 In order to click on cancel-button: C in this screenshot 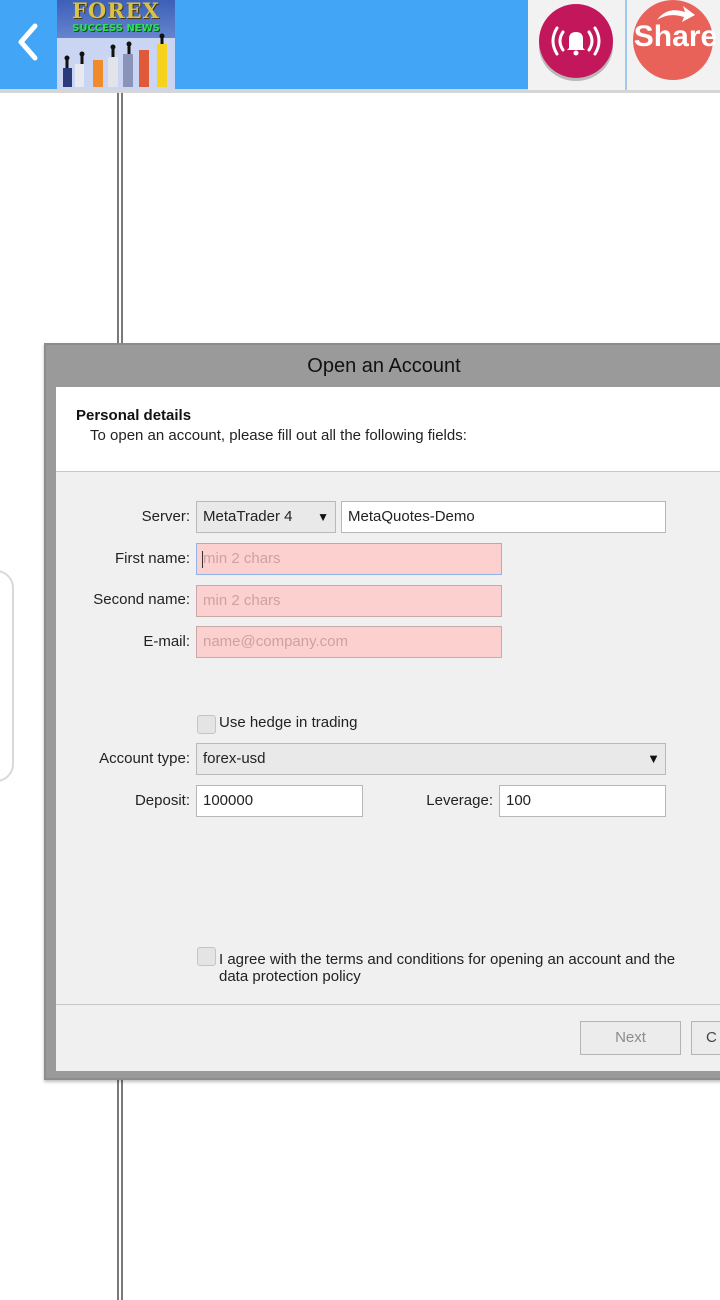, I will do `click(705, 1038)`.